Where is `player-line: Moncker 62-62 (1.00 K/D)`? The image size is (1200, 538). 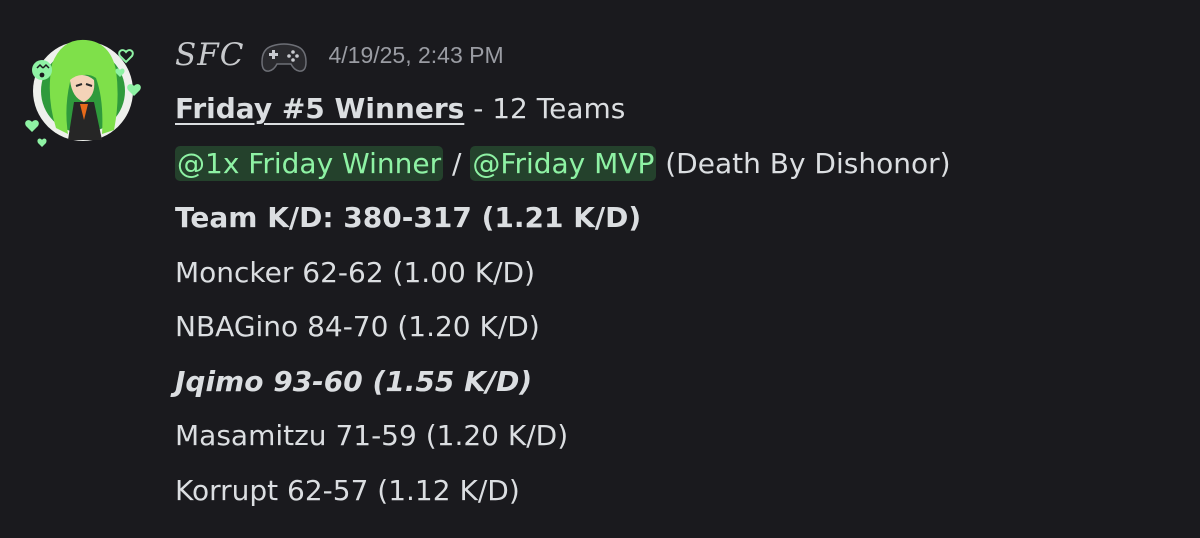 player-line: Moncker 62-62 (1.00 K/D) is located at coordinates (355, 272).